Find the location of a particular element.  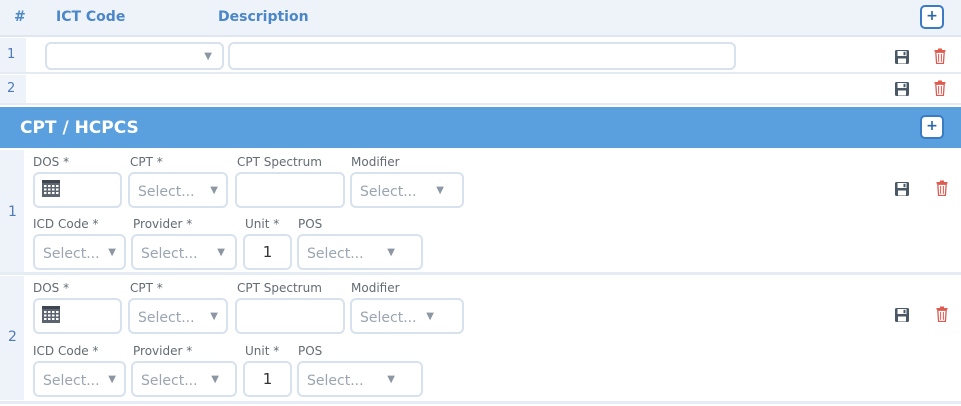

section-title: CPT / HCPCS is located at coordinates (79, 128).